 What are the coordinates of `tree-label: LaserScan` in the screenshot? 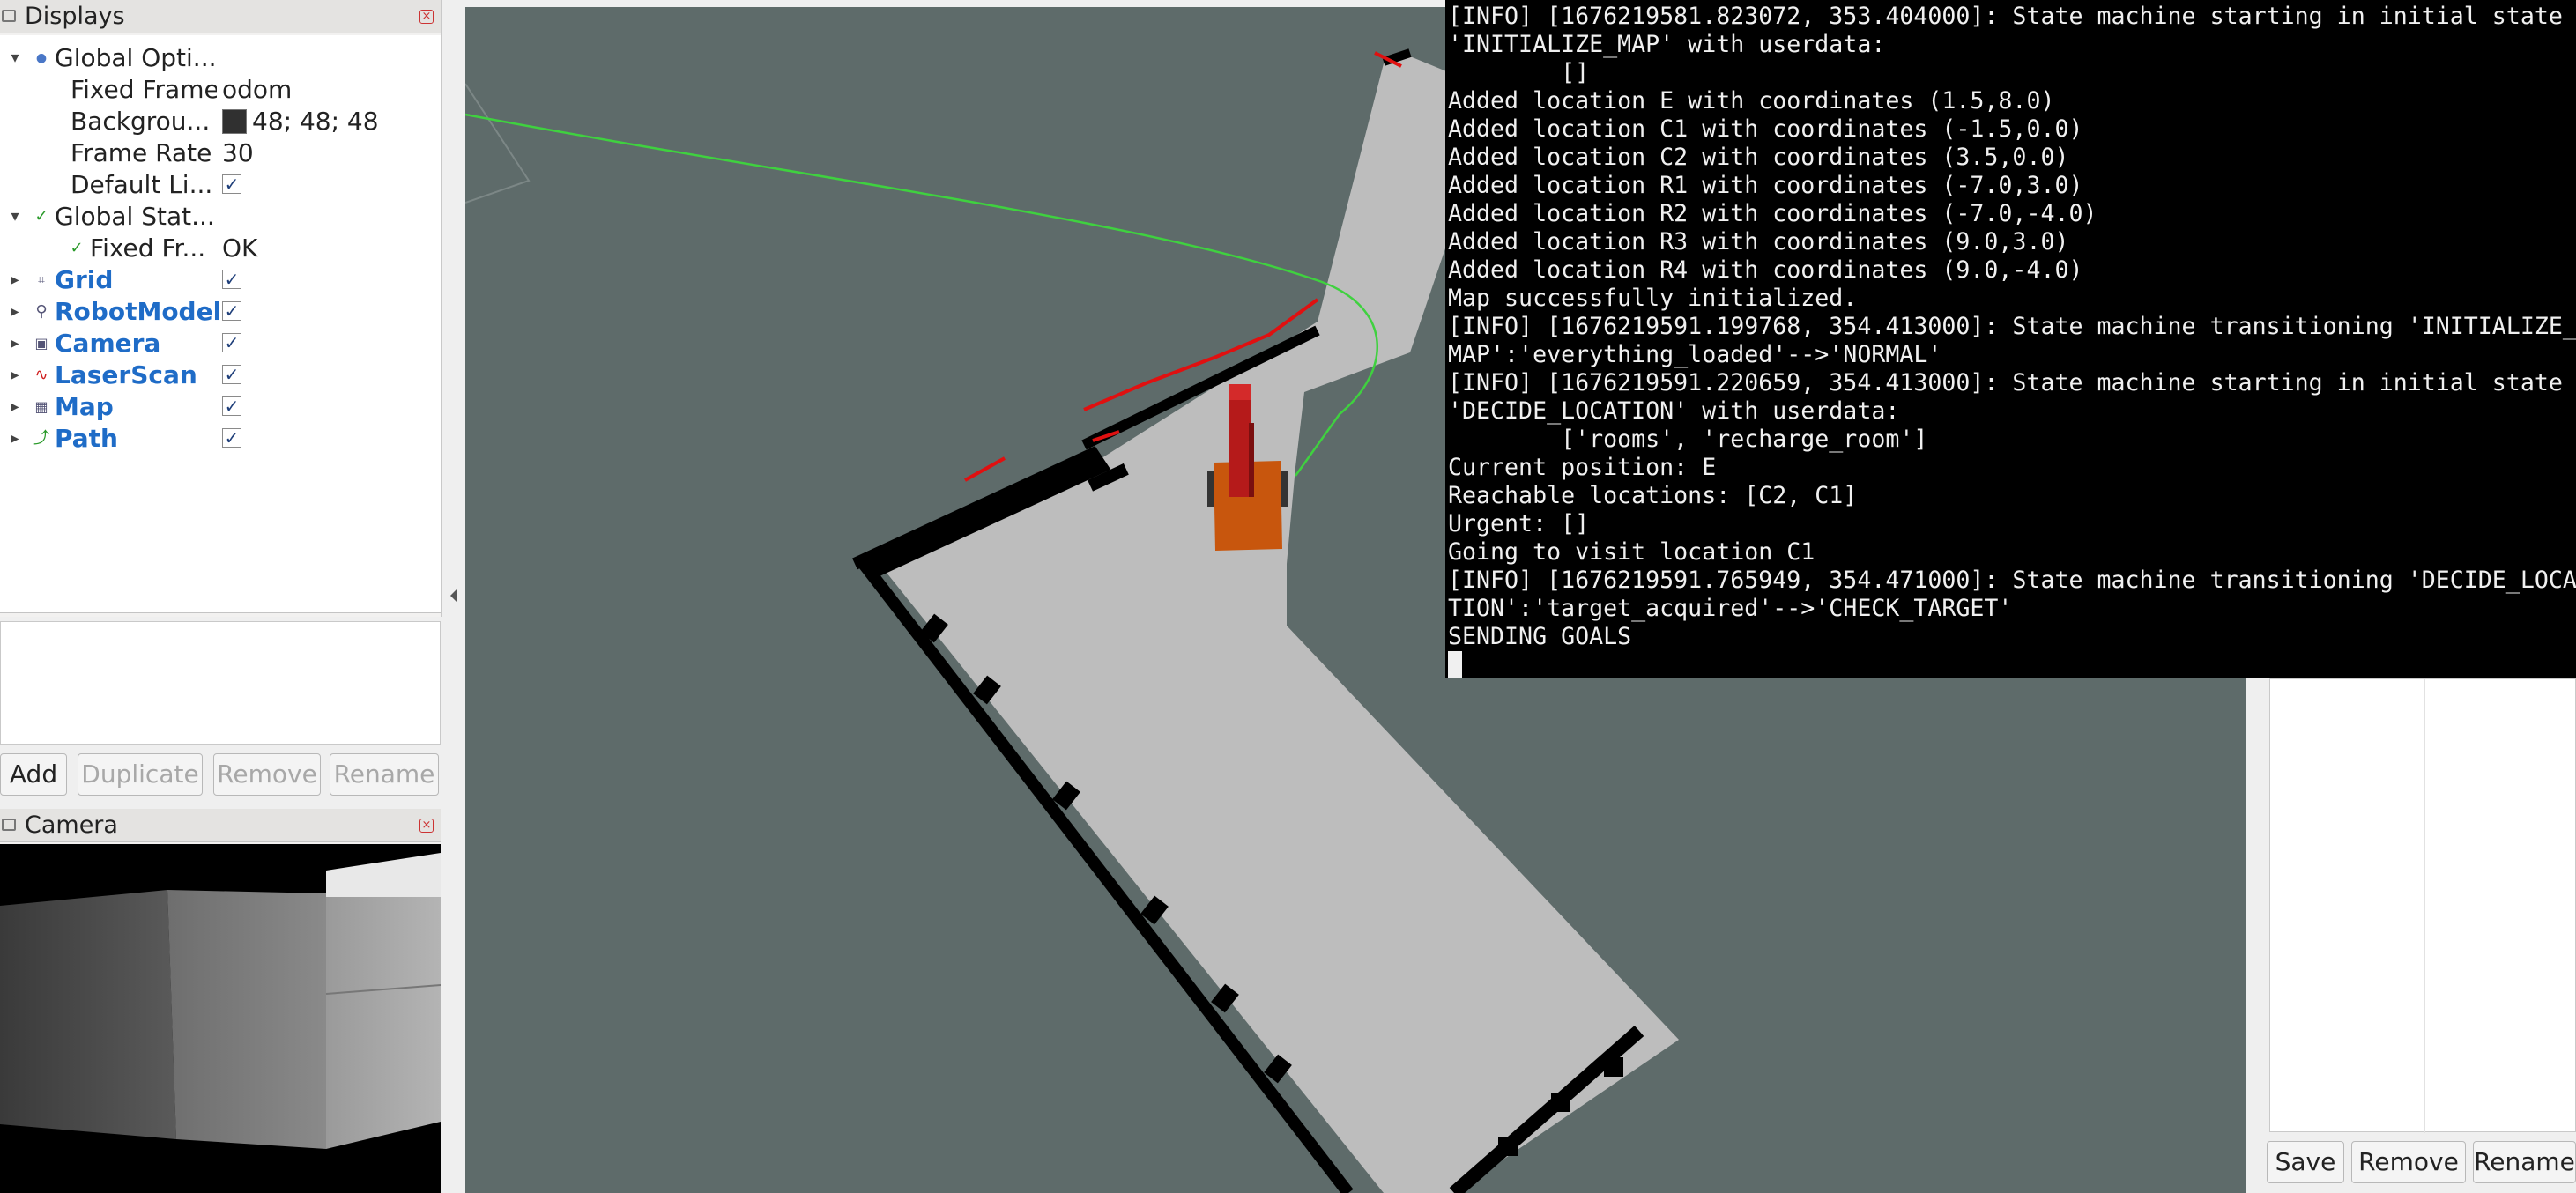 It's located at (126, 374).